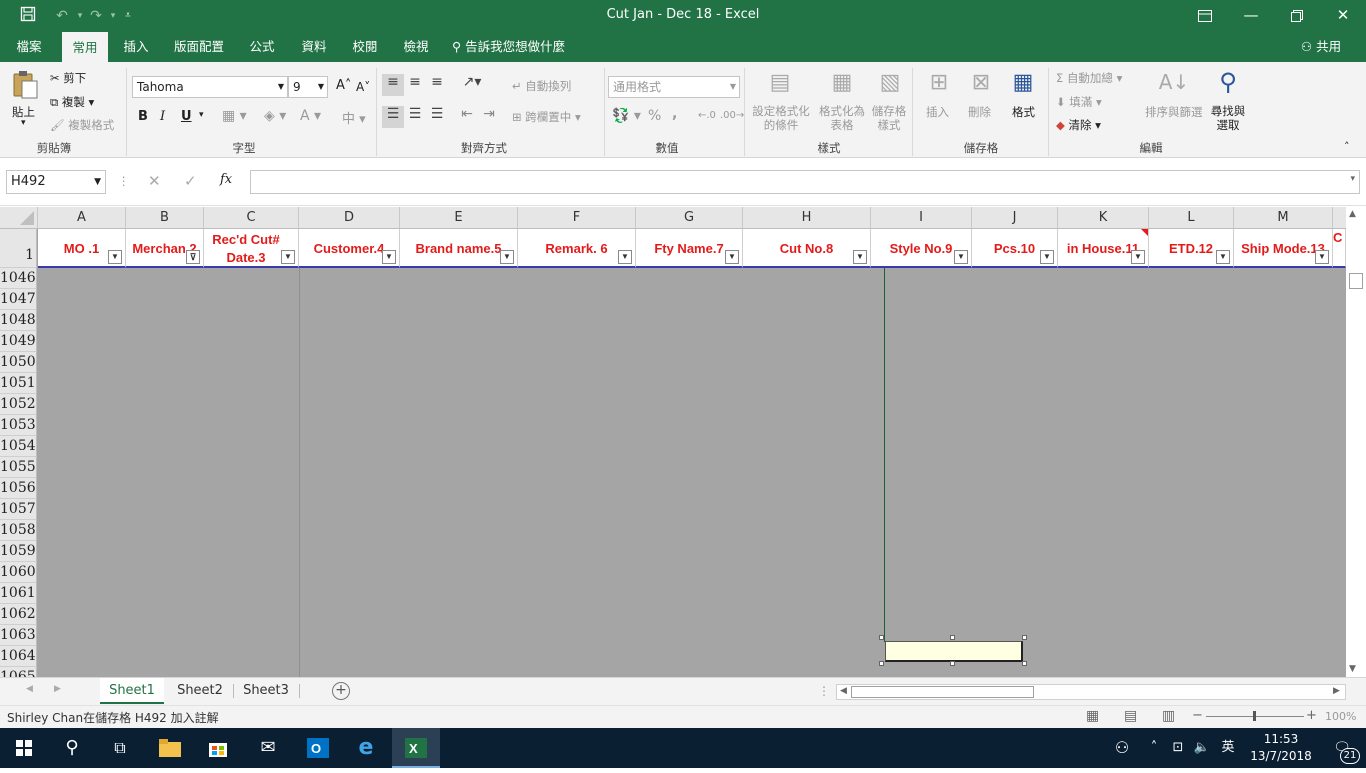  What do you see at coordinates (889, 118) in the screenshot?
I see `cell-styles-button: 儲存格樣式` at bounding box center [889, 118].